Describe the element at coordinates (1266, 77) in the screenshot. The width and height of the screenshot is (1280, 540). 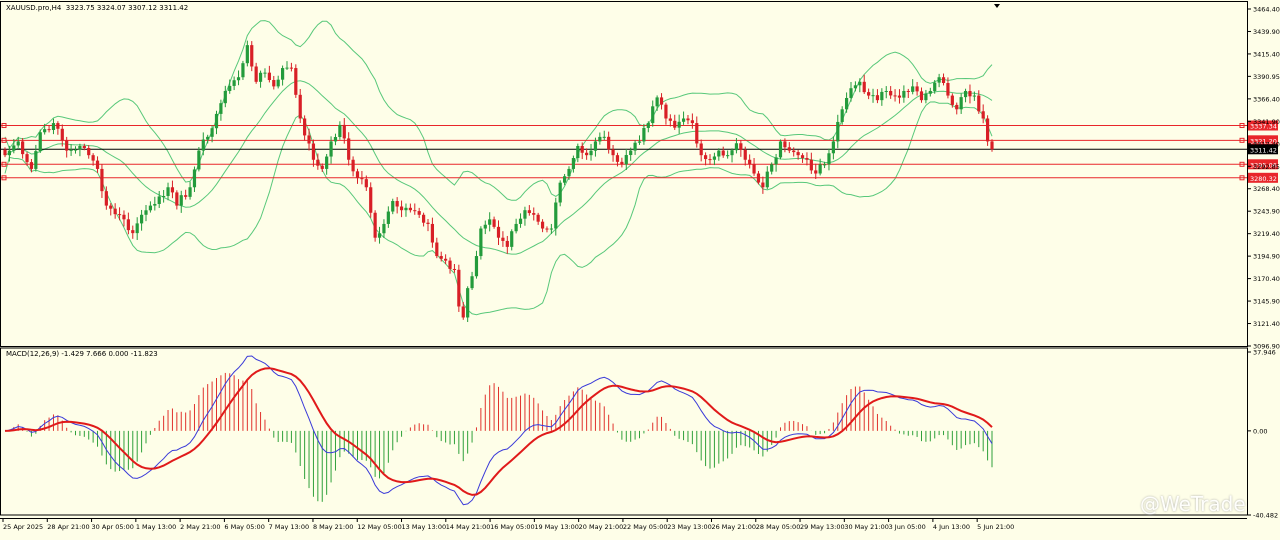
I see `price-axis-label: 3390.95` at that location.